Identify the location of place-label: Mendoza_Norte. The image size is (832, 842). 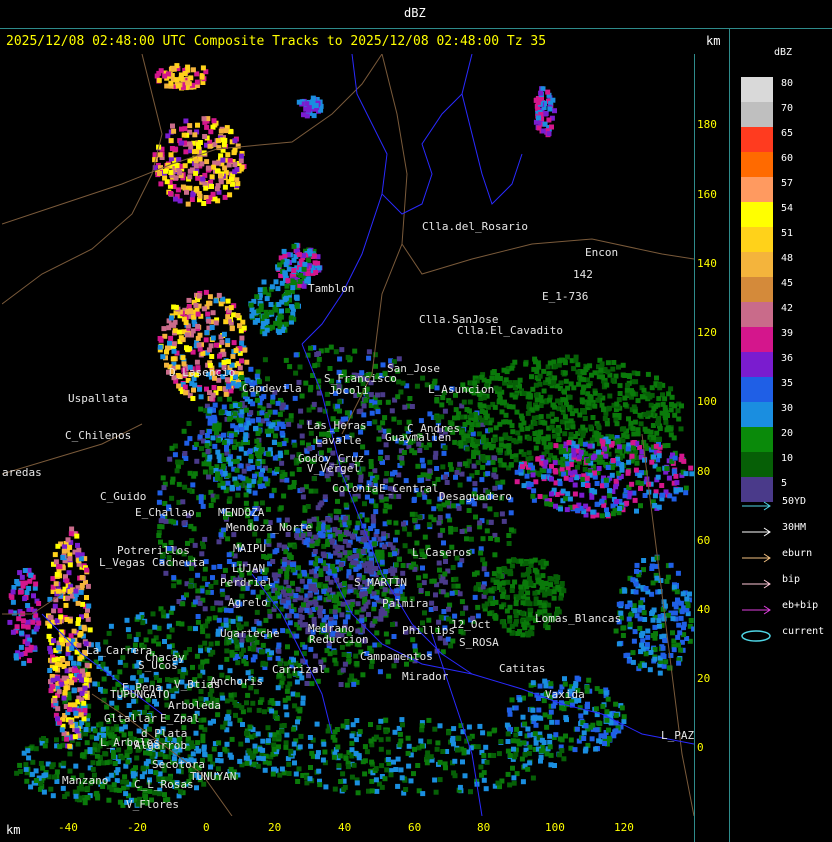
(269, 527).